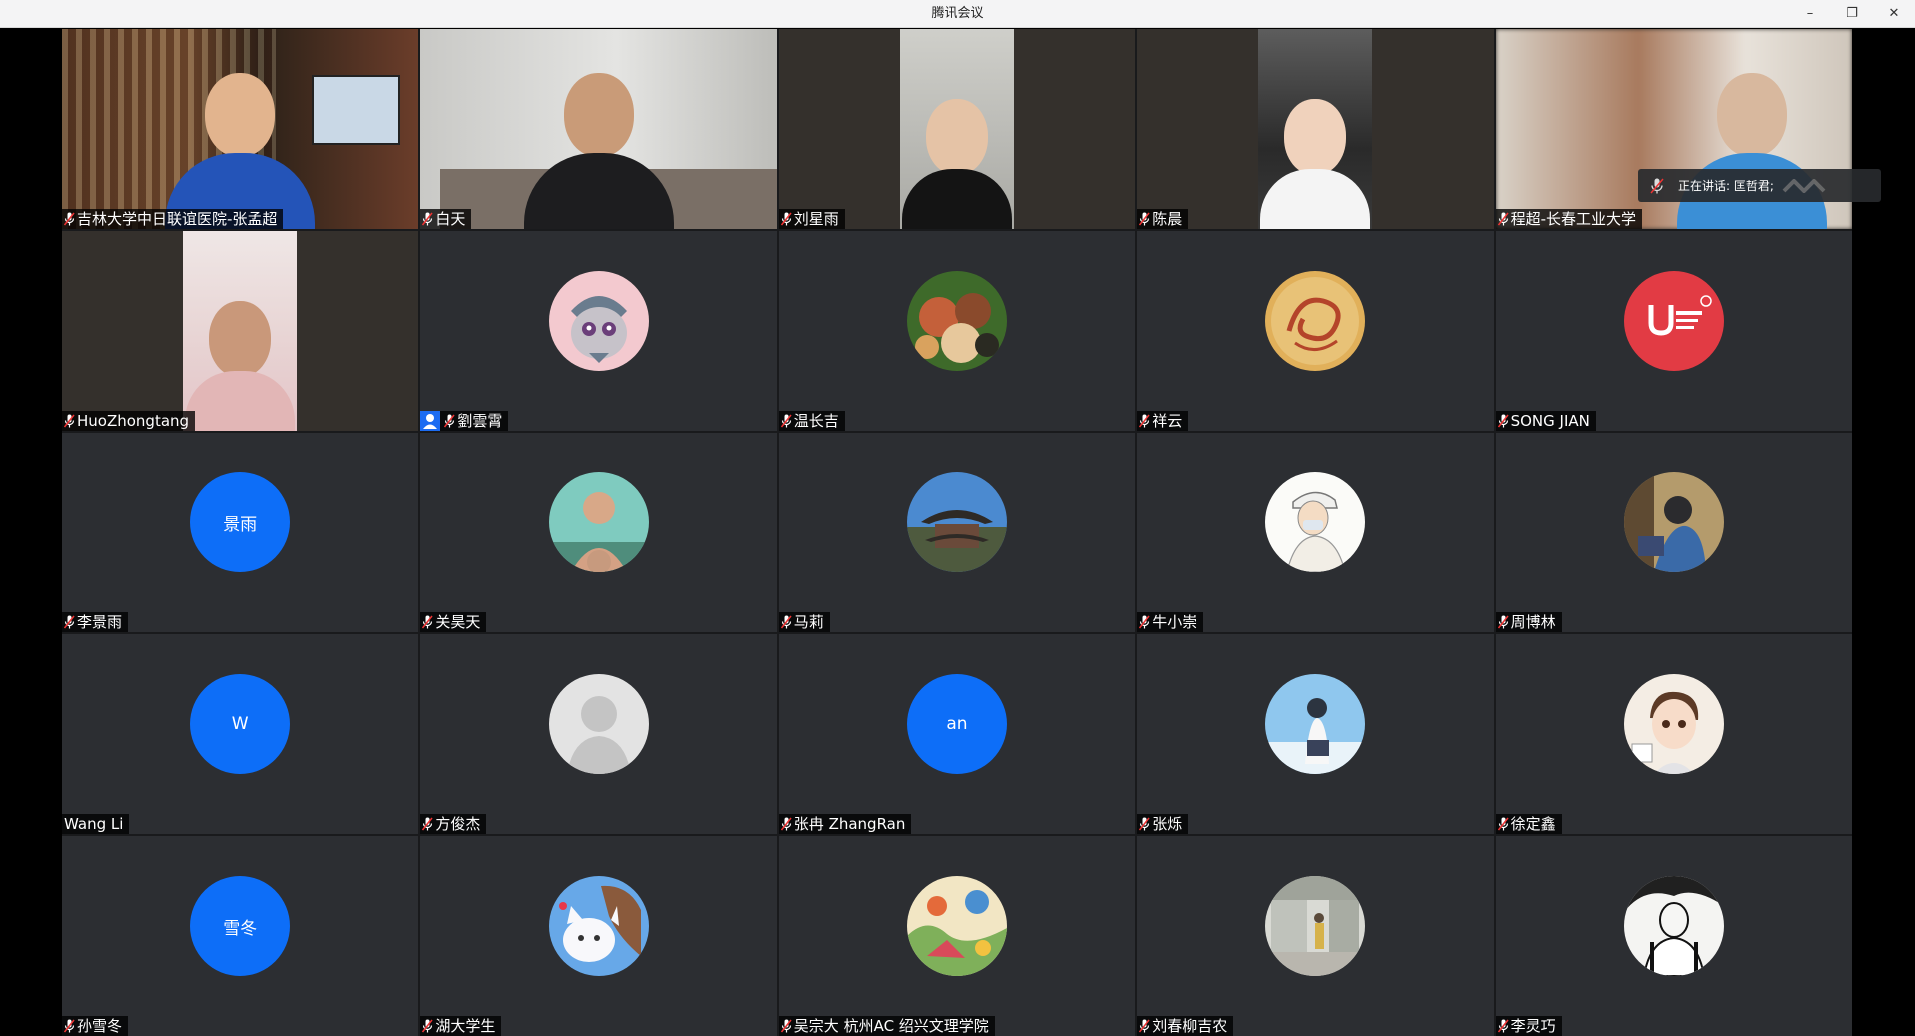 The image size is (1915, 1036). I want to click on initials-avatar: an, so click(956, 724).